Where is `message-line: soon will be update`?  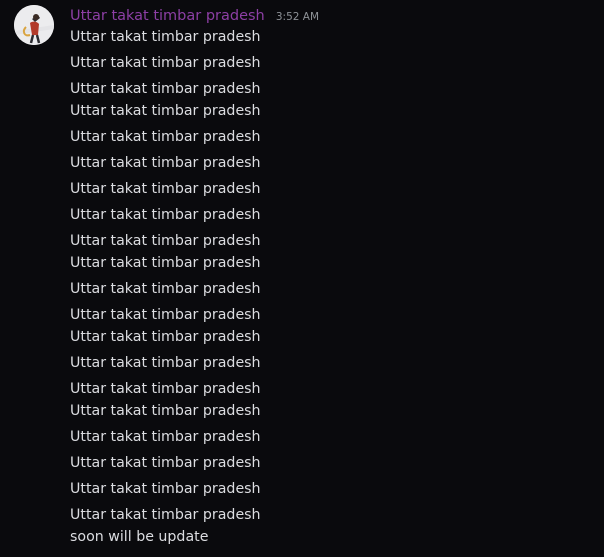
message-line: soon will be update is located at coordinates (139, 537).